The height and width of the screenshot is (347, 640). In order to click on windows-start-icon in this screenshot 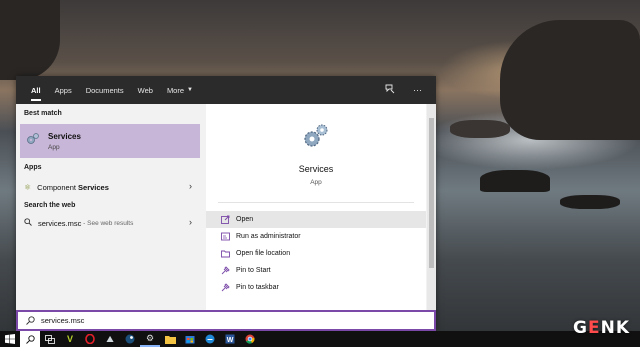, I will do `click(10, 339)`.